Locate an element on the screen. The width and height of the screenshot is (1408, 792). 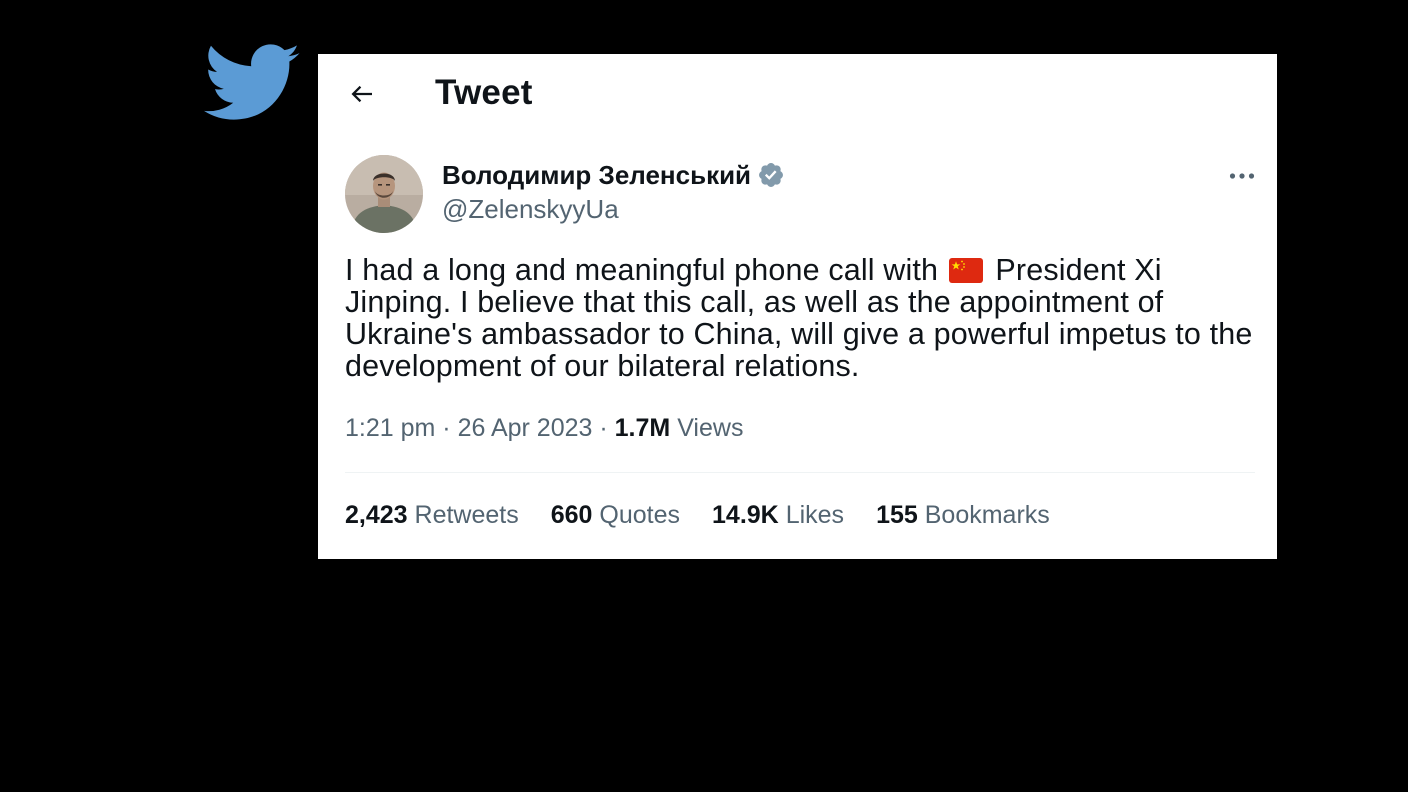
more-options-button is located at coordinates (1242, 176).